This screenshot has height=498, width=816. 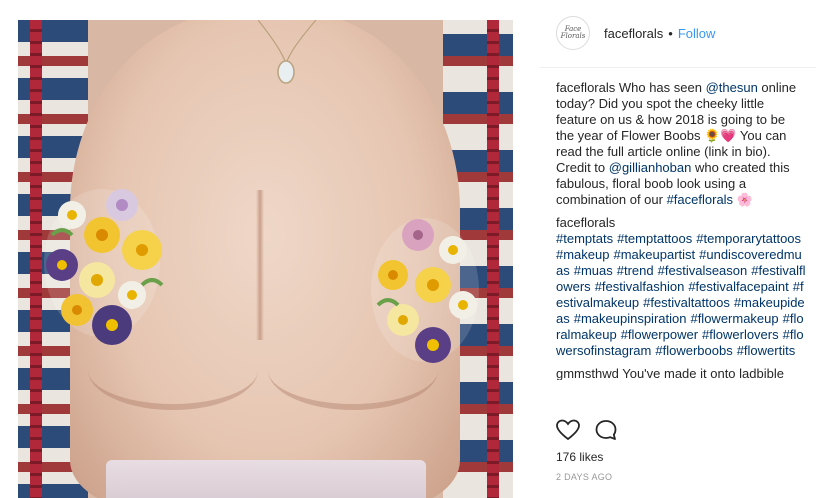 I want to click on shorts, so click(x=266, y=479).